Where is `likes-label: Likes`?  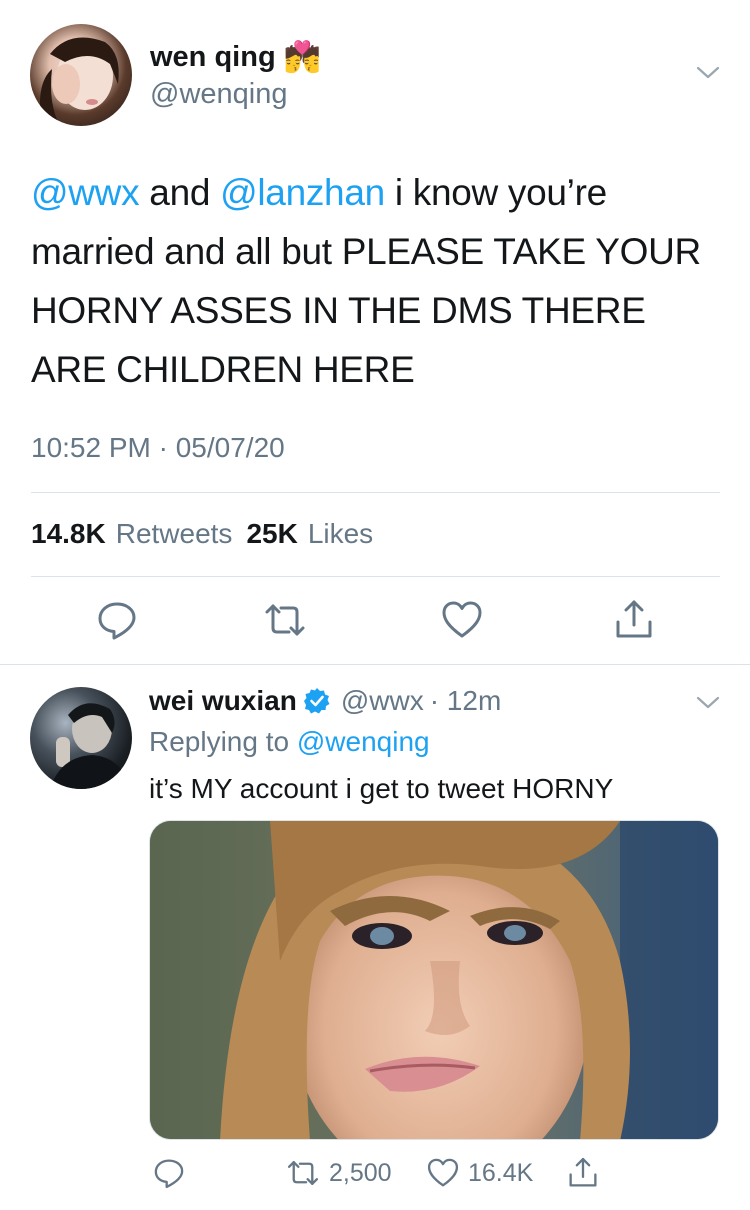 likes-label: Likes is located at coordinates (340, 533).